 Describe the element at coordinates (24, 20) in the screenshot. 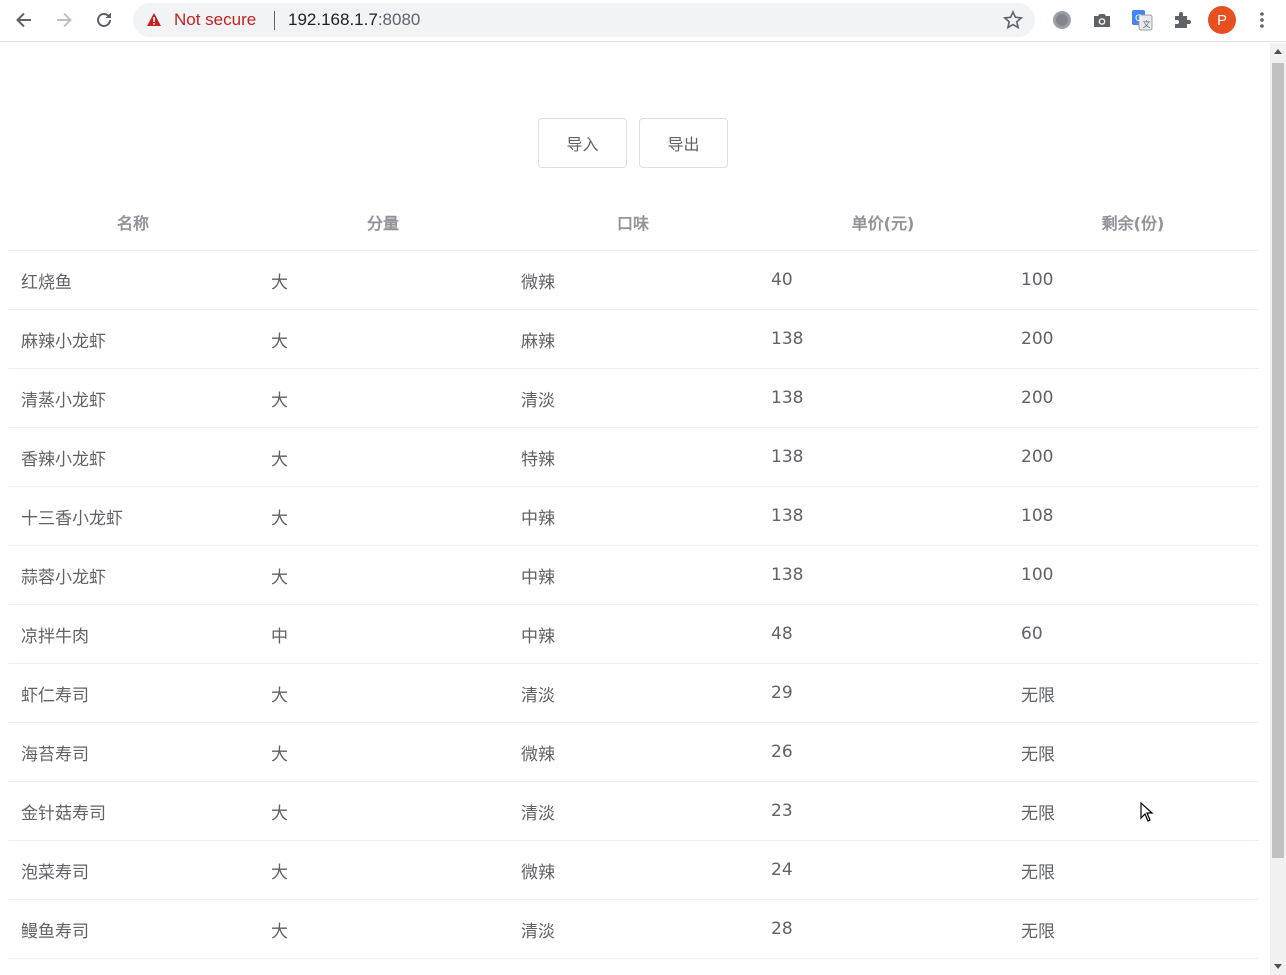

I see `back-button` at that location.